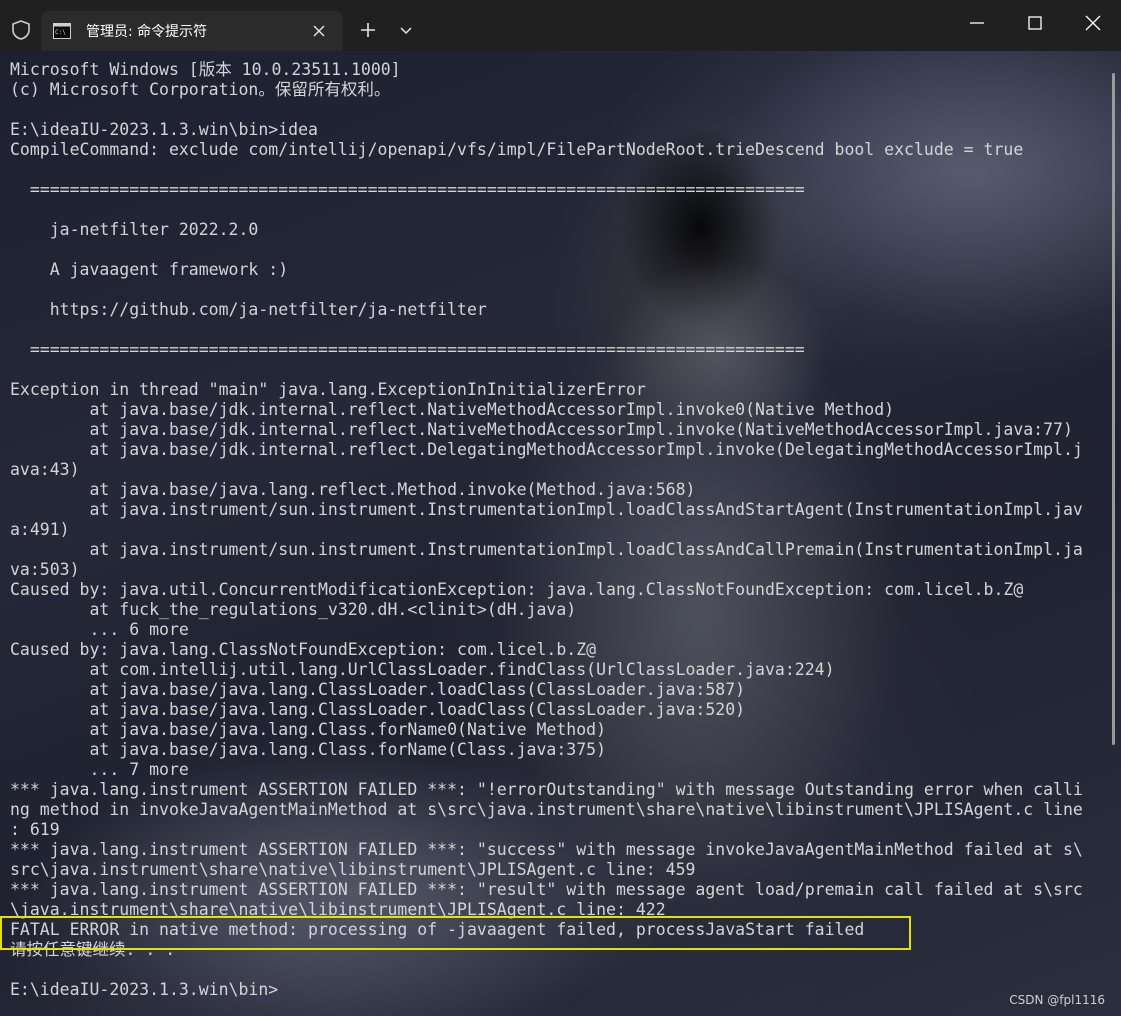 The height and width of the screenshot is (1016, 1121). What do you see at coordinates (149, 269) in the screenshot?
I see `terminal-line: A javaagent framework :)` at bounding box center [149, 269].